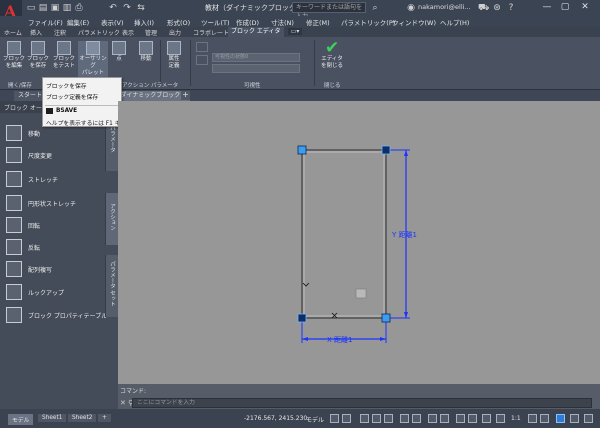 The image size is (600, 428). I want to click on block-rectangle, so click(344, 234).